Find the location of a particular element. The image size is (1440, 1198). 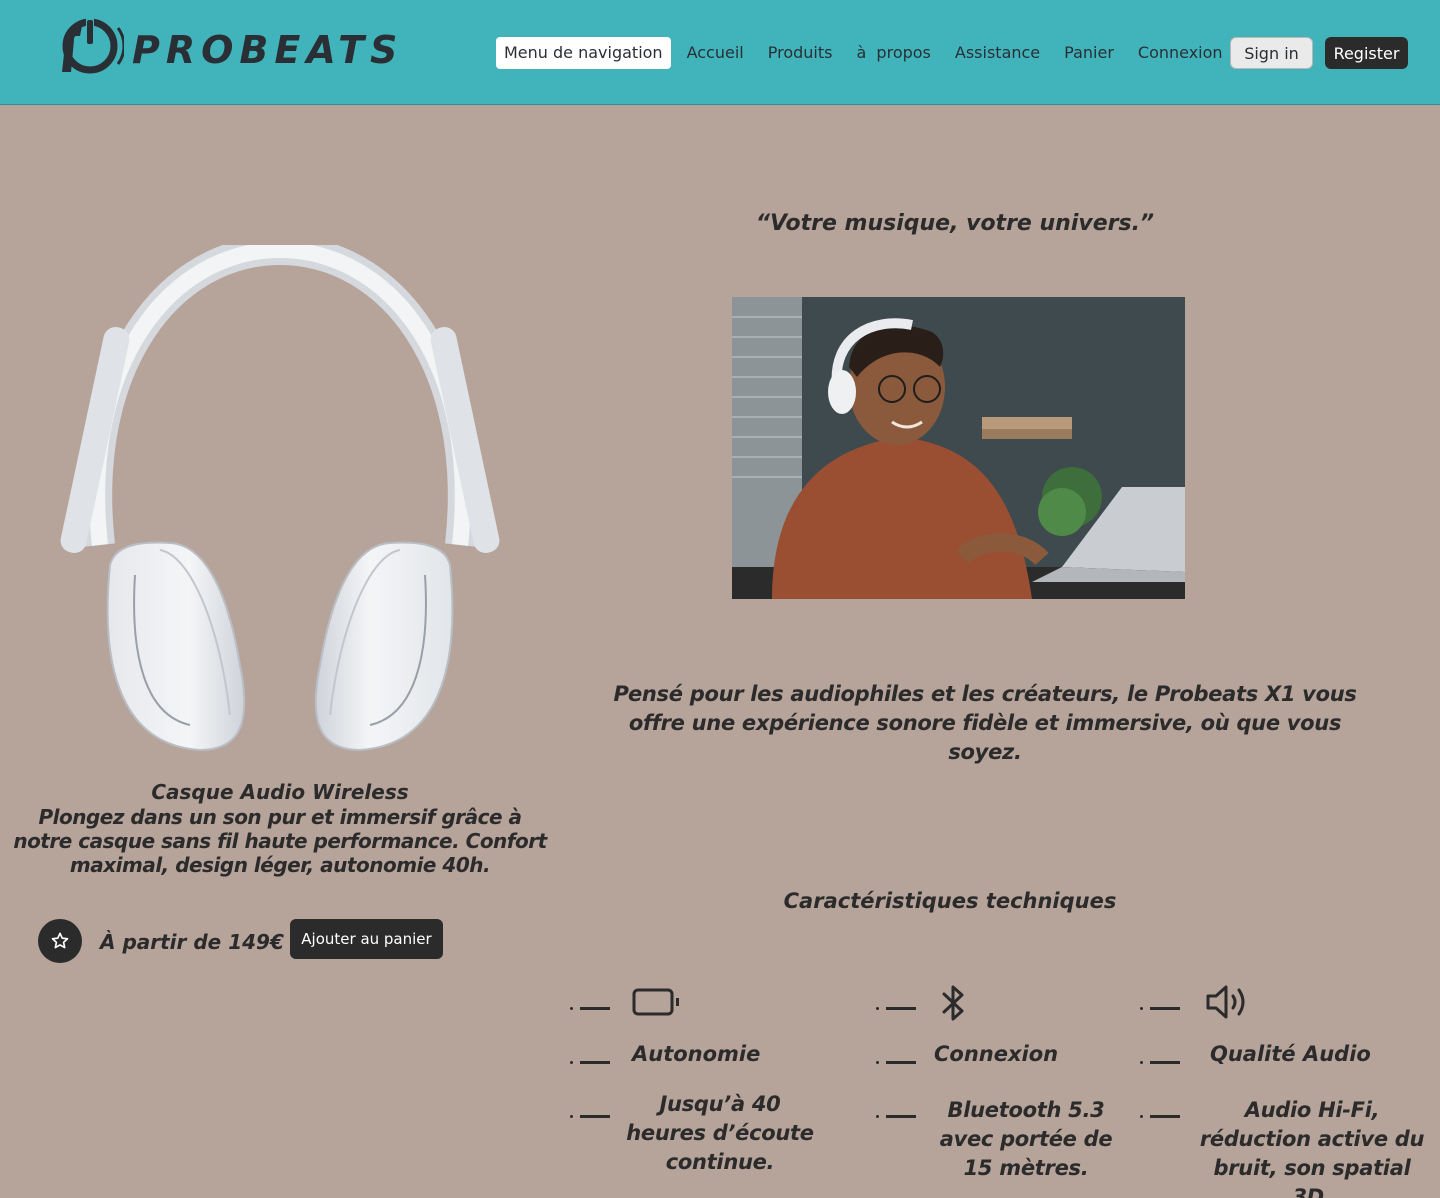

nav-item-menu: Menu de navigation is located at coordinates (583, 53).